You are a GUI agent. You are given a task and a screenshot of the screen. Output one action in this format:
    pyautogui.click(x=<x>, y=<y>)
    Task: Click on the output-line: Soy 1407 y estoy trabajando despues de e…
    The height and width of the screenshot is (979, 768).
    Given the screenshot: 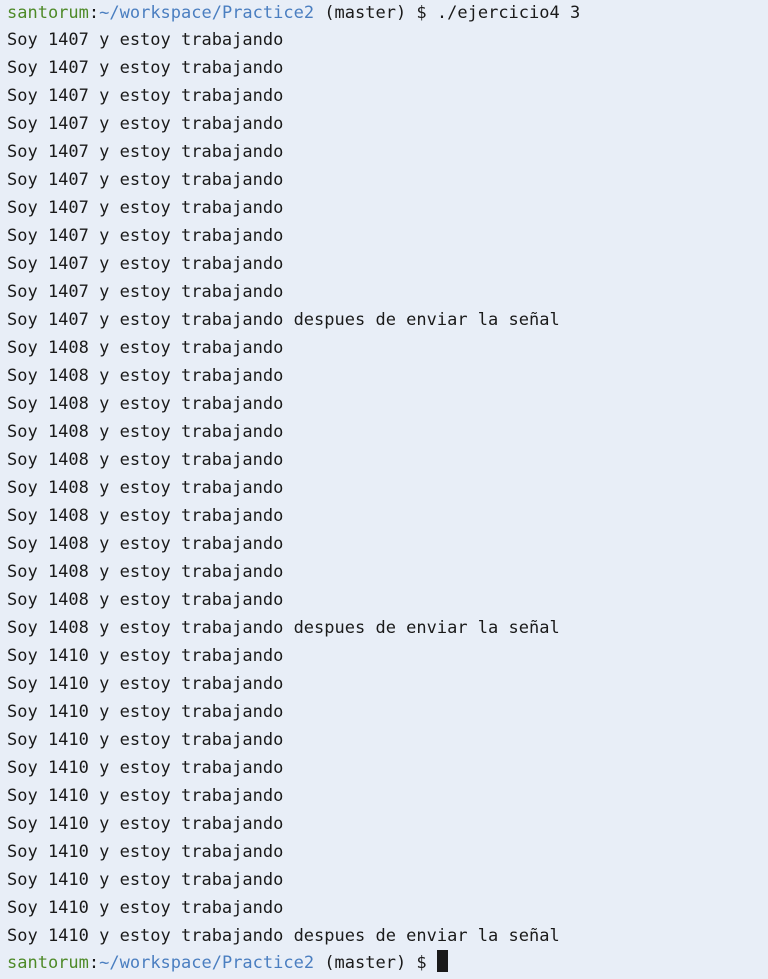 What is the action you would take?
    pyautogui.click(x=283, y=320)
    